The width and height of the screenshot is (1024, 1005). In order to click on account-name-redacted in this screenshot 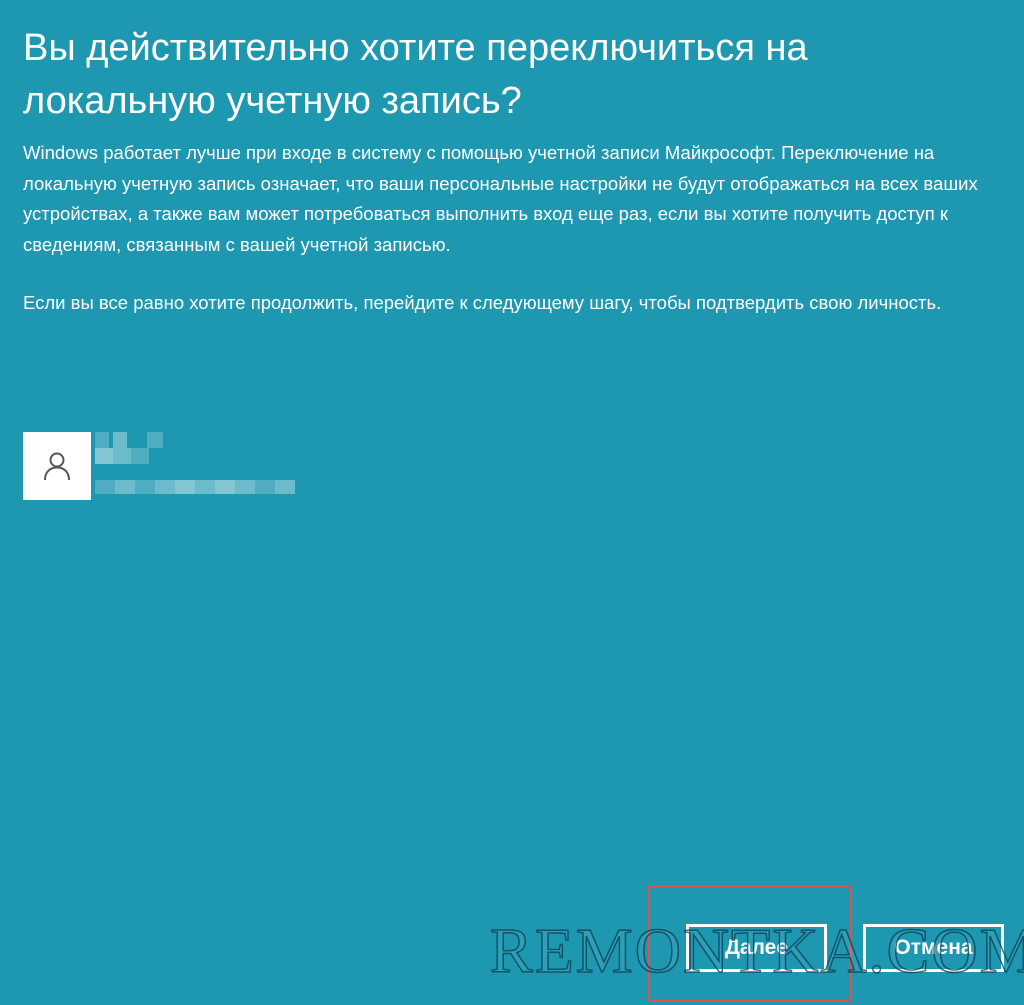, I will do `click(135, 449)`.